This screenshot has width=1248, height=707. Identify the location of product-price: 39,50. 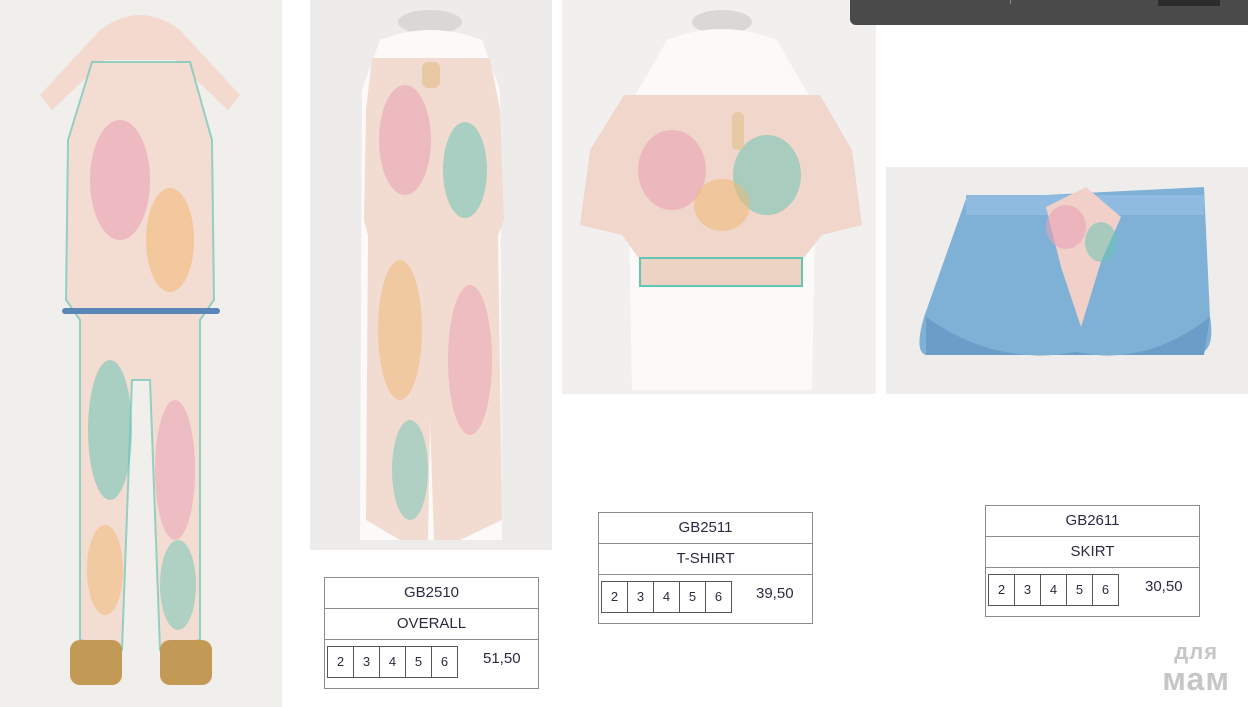
(775, 593).